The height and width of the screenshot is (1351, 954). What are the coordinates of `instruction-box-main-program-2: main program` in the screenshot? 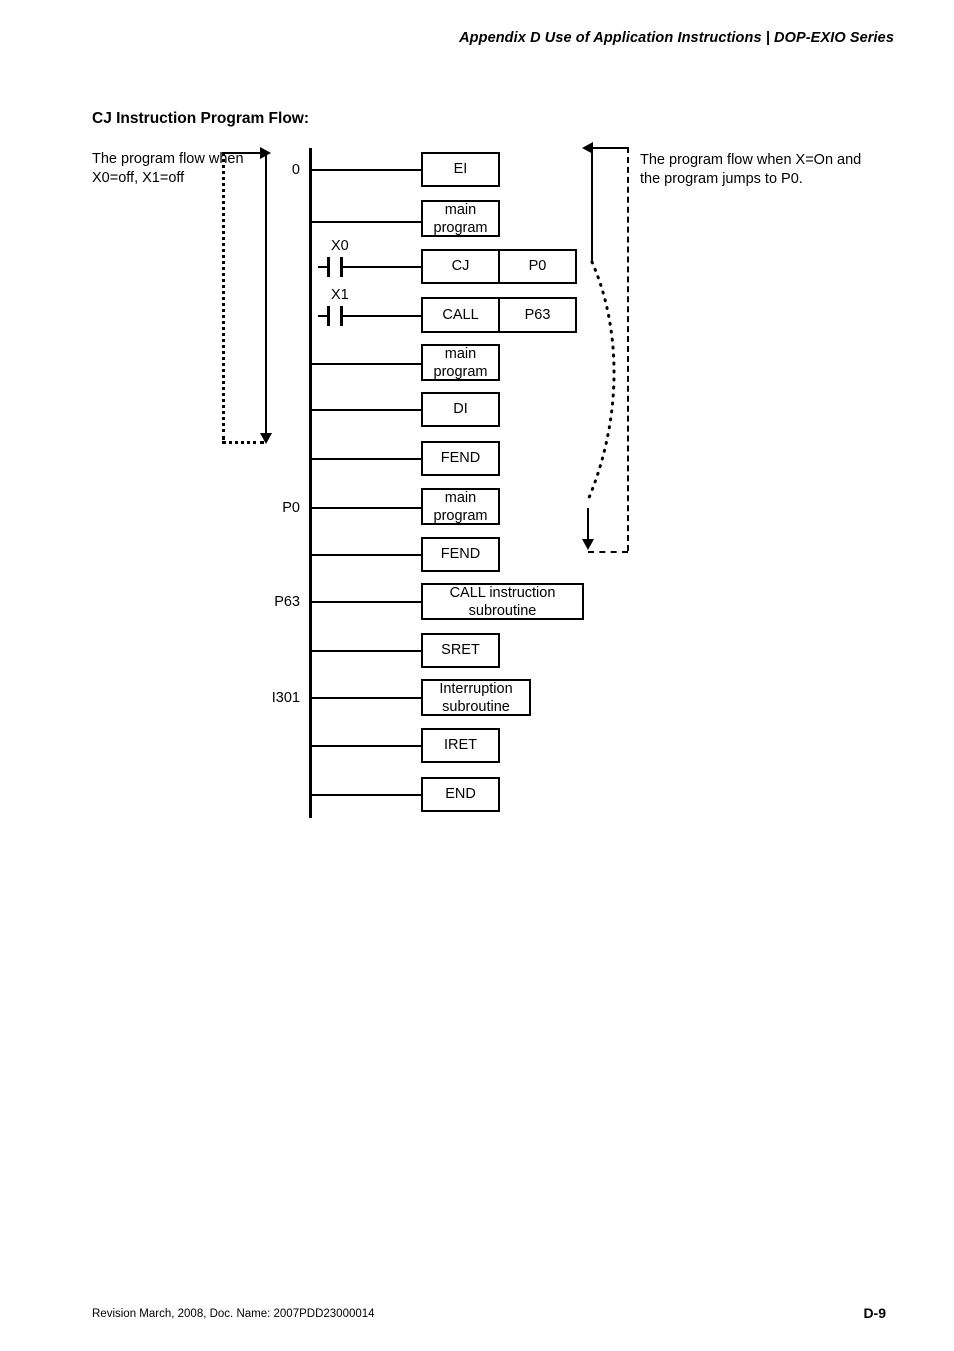 It's located at (460, 362).